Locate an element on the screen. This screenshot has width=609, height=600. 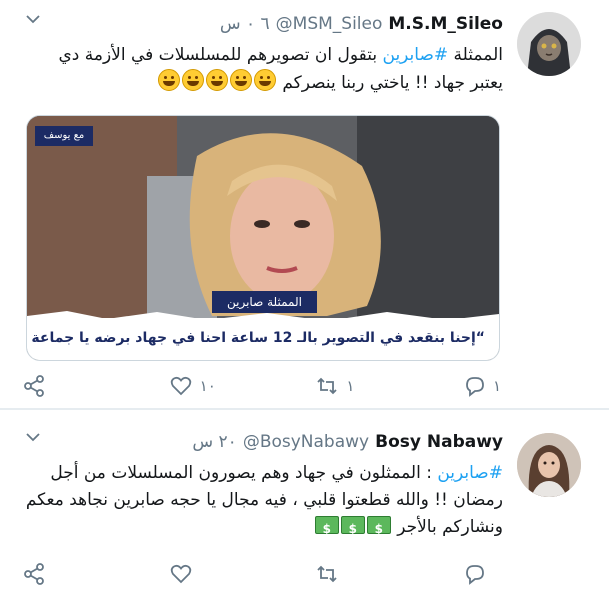
tweet-time: ٦ ٠ س is located at coordinates (244, 24).